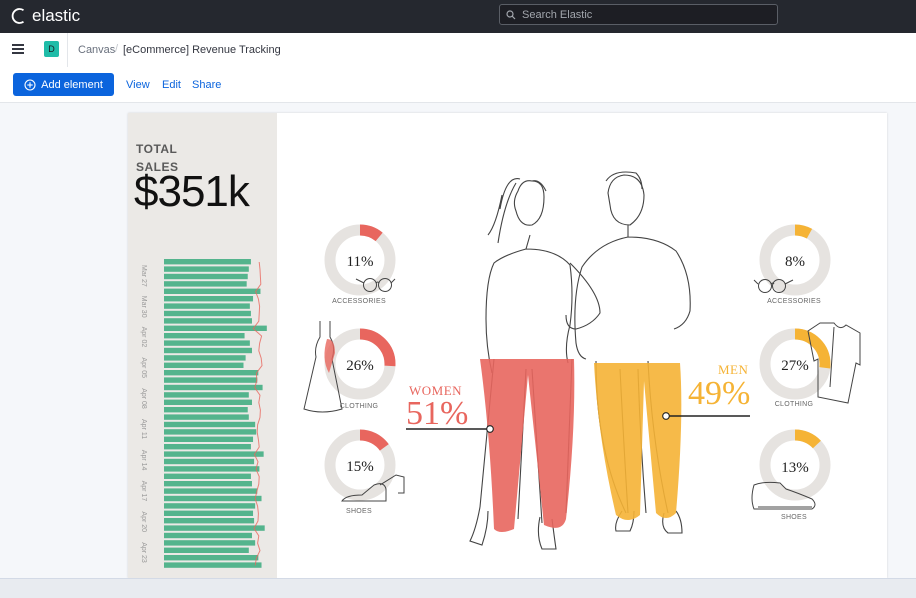 Image resolution: width=916 pixels, height=598 pixels. What do you see at coordinates (171, 85) in the screenshot?
I see `edit-menu: Edit` at bounding box center [171, 85].